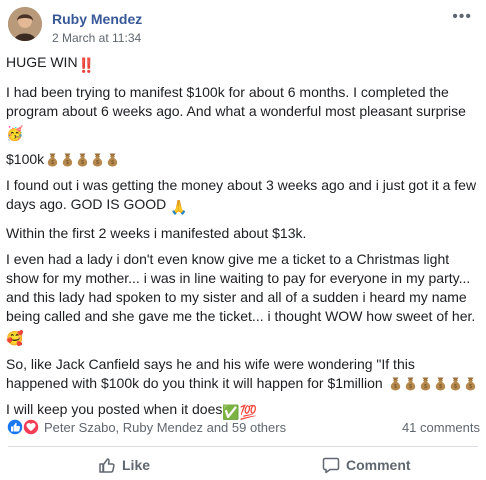 Image resolution: width=486 pixels, height=480 pixels. I want to click on thumbs-up-icon, so click(107, 465).